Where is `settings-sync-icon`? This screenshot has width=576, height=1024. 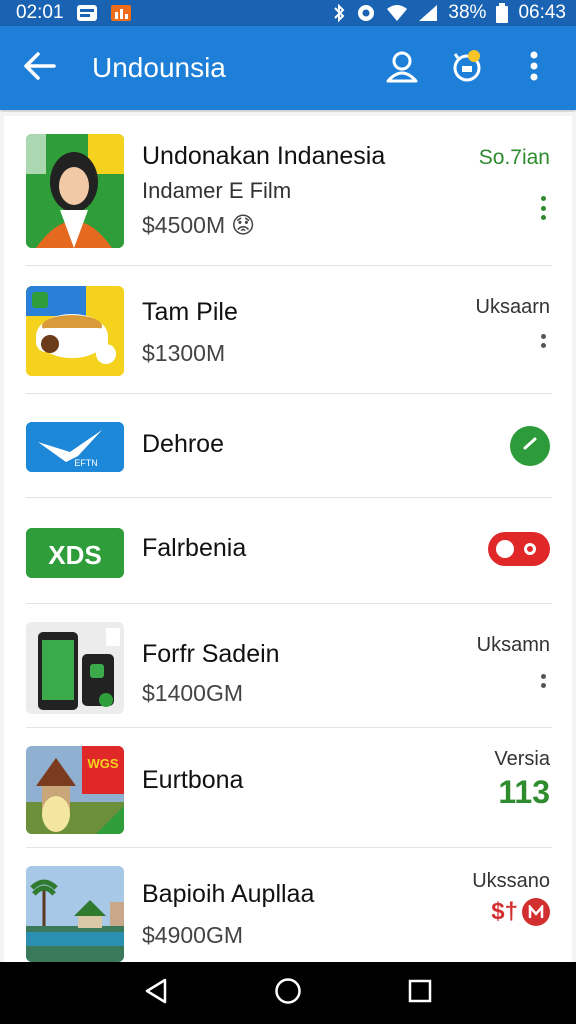
settings-sync-icon is located at coordinates (468, 68).